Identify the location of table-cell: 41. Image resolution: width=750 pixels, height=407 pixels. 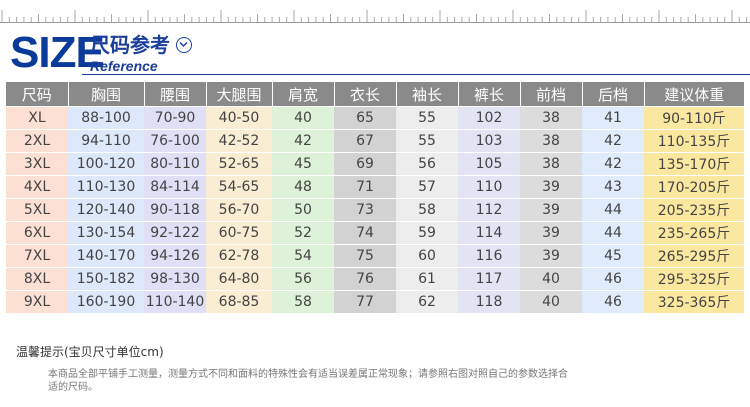
(613, 118).